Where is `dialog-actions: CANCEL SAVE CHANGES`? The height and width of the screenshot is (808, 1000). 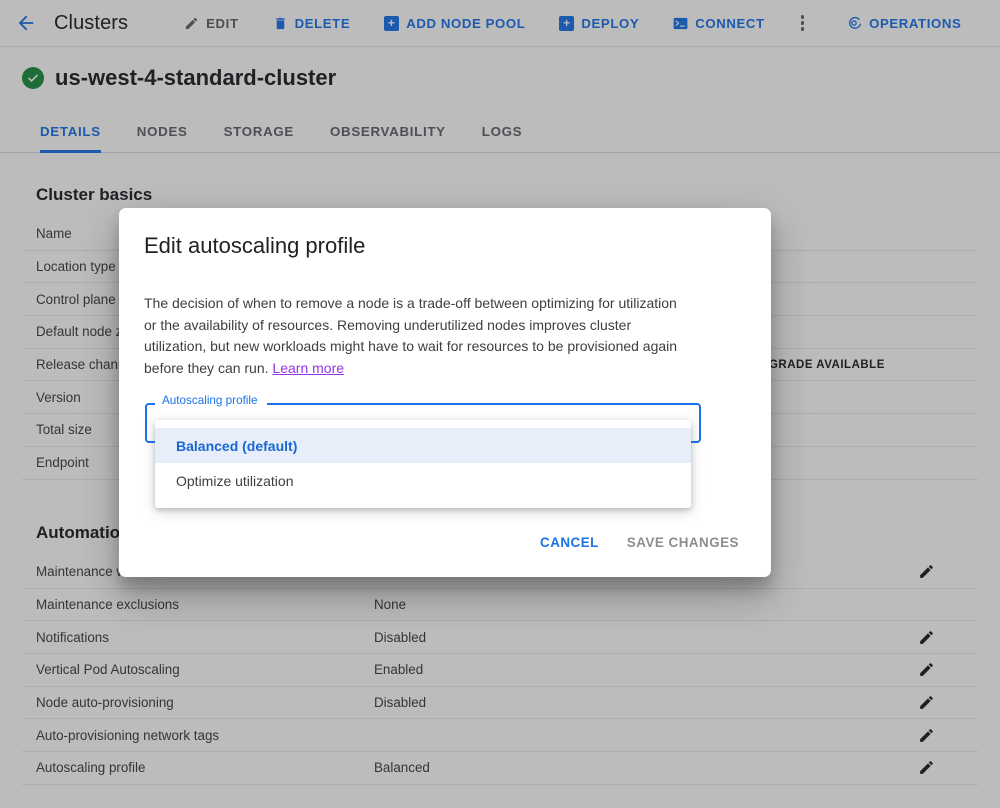 dialog-actions: CANCEL SAVE CHANGES is located at coordinates (639, 542).